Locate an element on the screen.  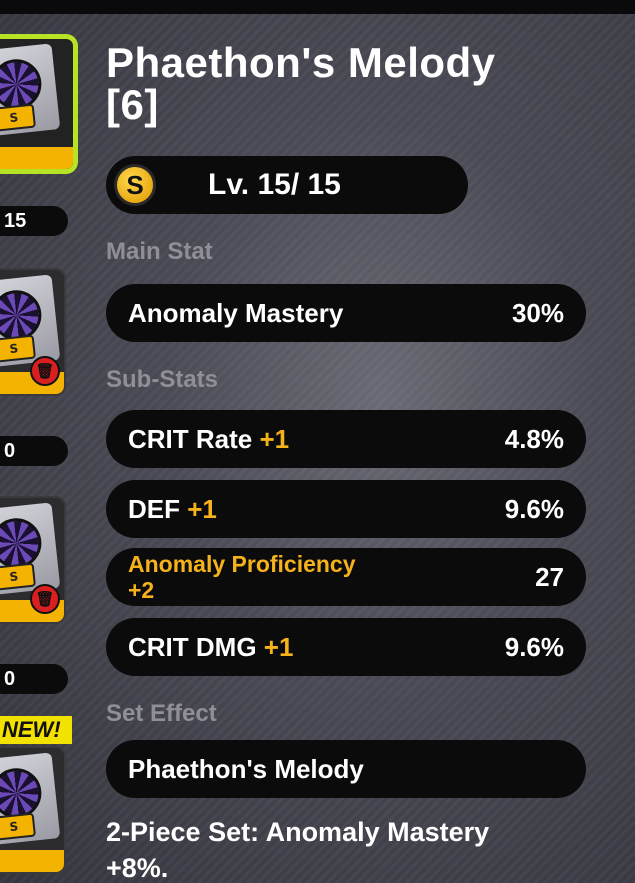
level-display: S Lv. 15/ 15 is located at coordinates (287, 185).